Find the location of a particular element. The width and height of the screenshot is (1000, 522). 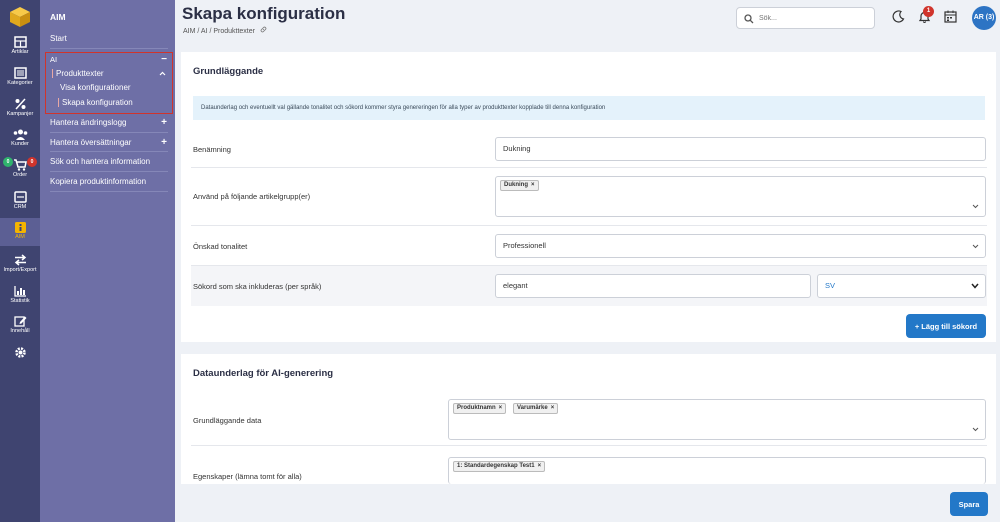

search-input is located at coordinates (811, 18).